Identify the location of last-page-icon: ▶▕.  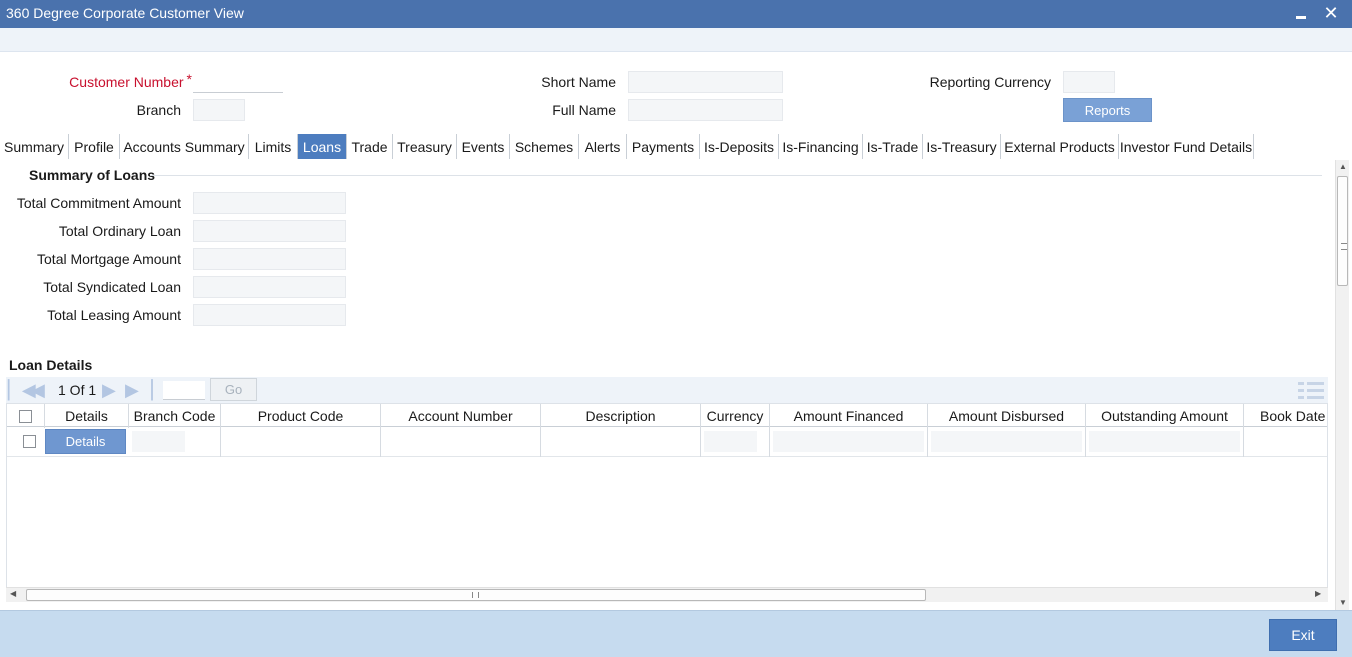
(139, 390).